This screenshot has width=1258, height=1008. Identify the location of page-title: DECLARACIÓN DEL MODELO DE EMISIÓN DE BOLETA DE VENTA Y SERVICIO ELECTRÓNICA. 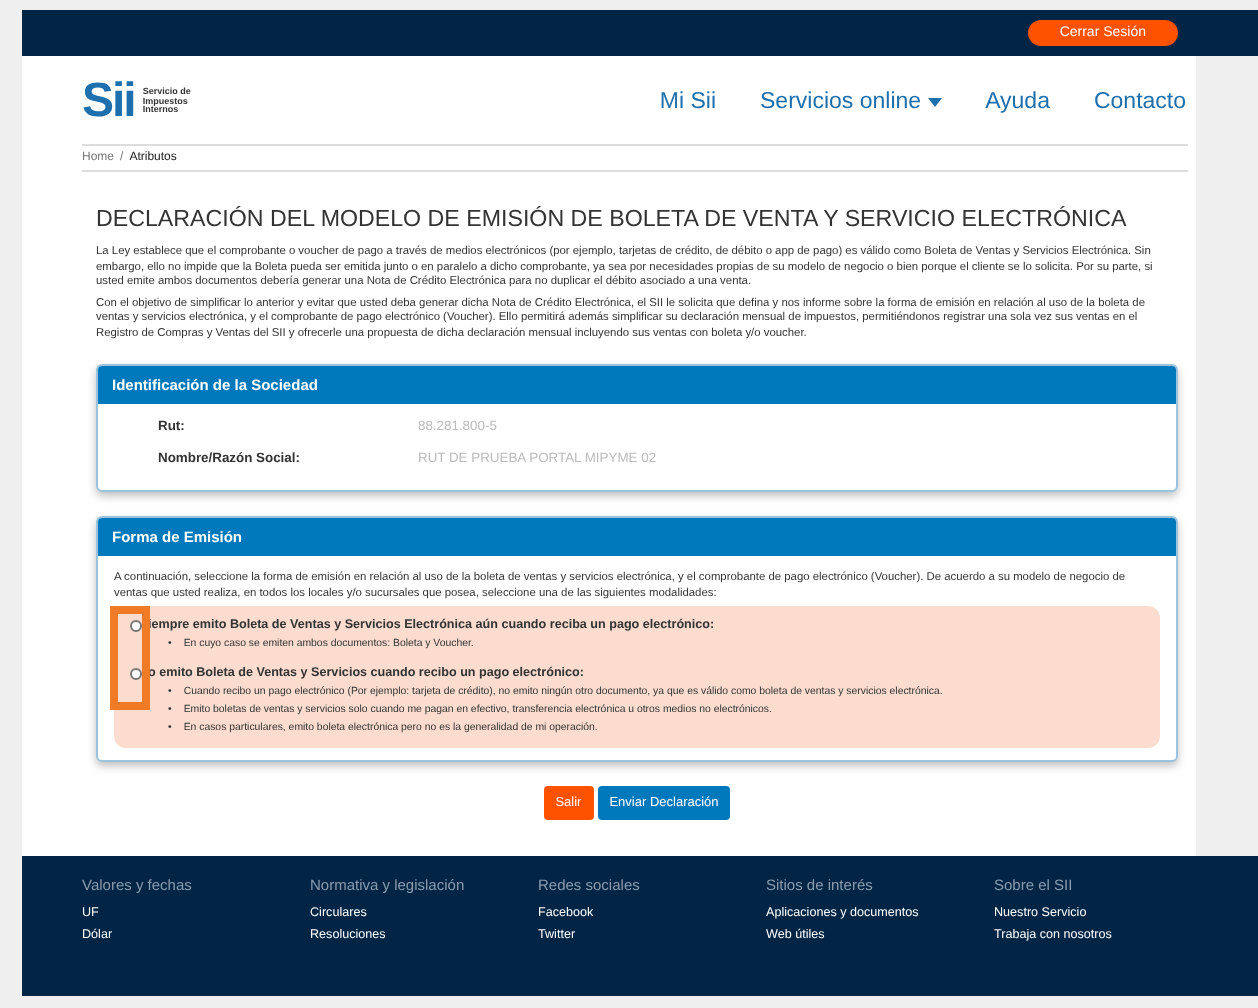
(612, 219).